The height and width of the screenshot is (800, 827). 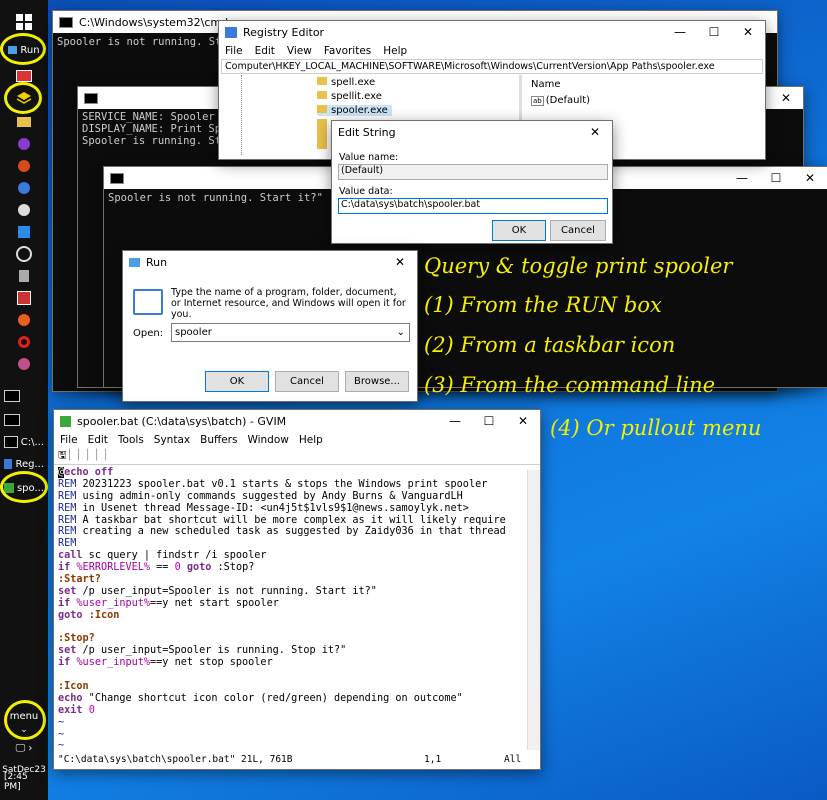 I want to click on string-value-icon: ab, so click(x=537, y=101).